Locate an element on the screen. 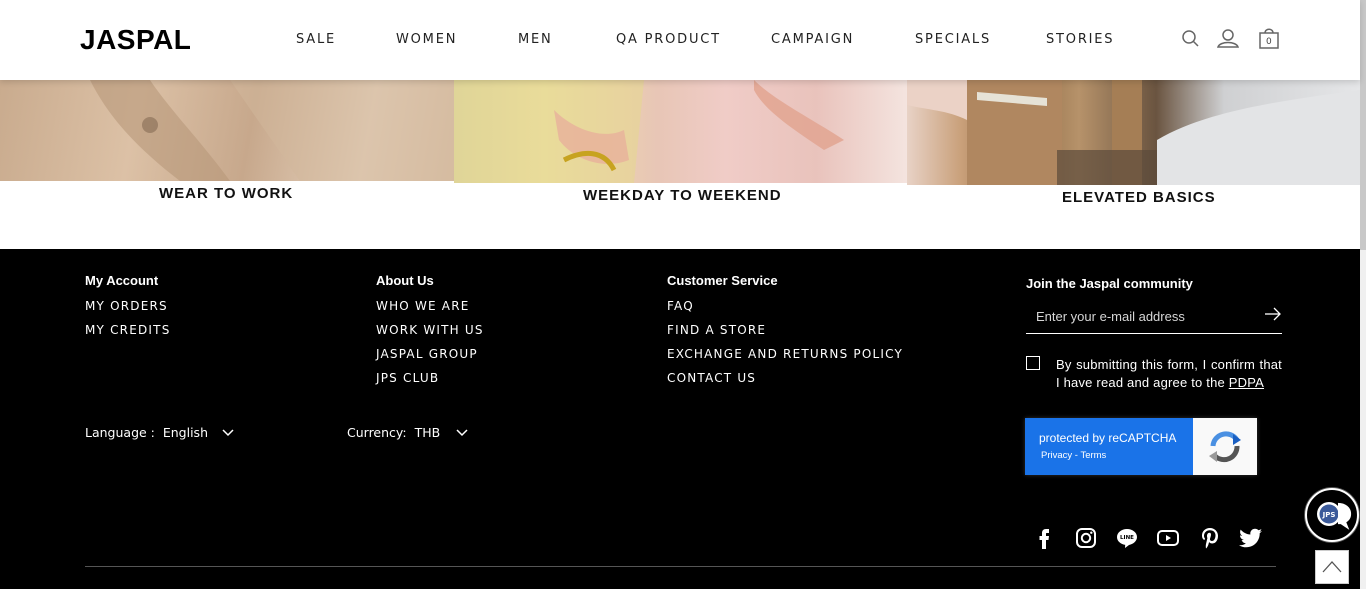 The width and height of the screenshot is (1366, 589). promo-caption: WEEKDAY TO WEEKEND is located at coordinates (682, 195).